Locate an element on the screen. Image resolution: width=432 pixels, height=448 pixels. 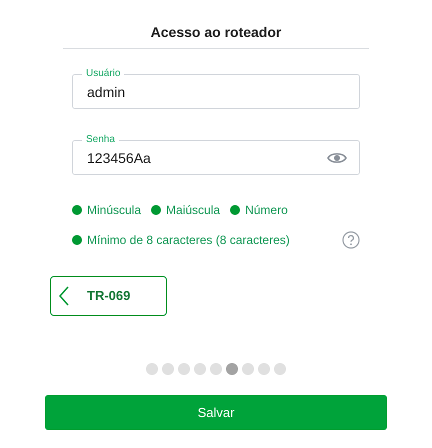
requirement-text: Maiúscula is located at coordinates (193, 210).